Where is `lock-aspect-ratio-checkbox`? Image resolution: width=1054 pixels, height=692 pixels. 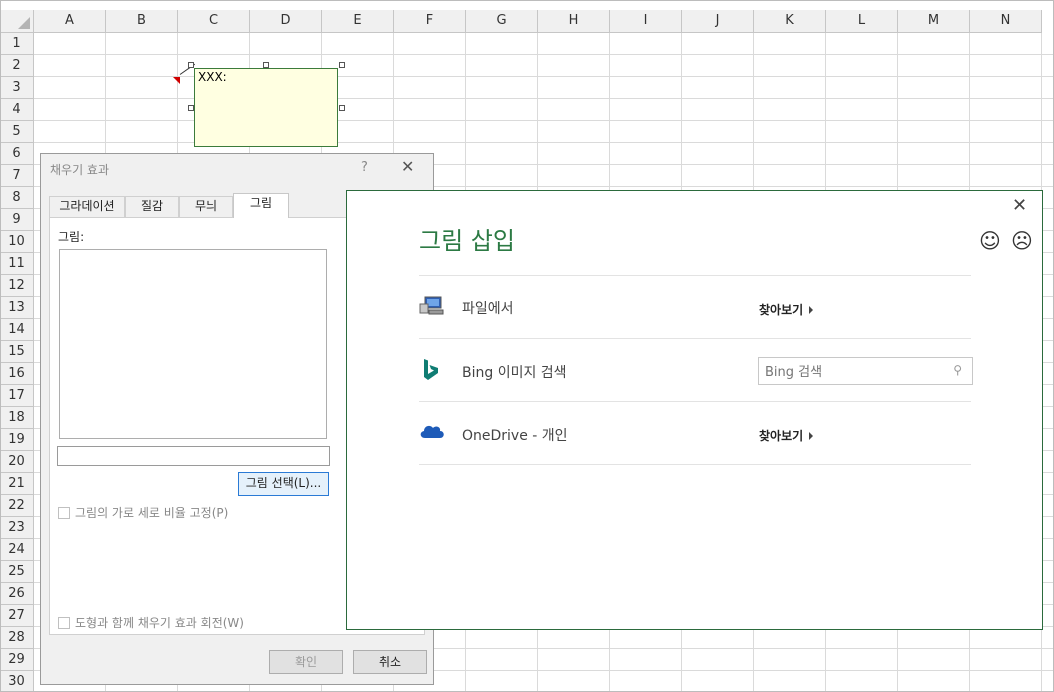 lock-aspect-ratio-checkbox is located at coordinates (64, 513).